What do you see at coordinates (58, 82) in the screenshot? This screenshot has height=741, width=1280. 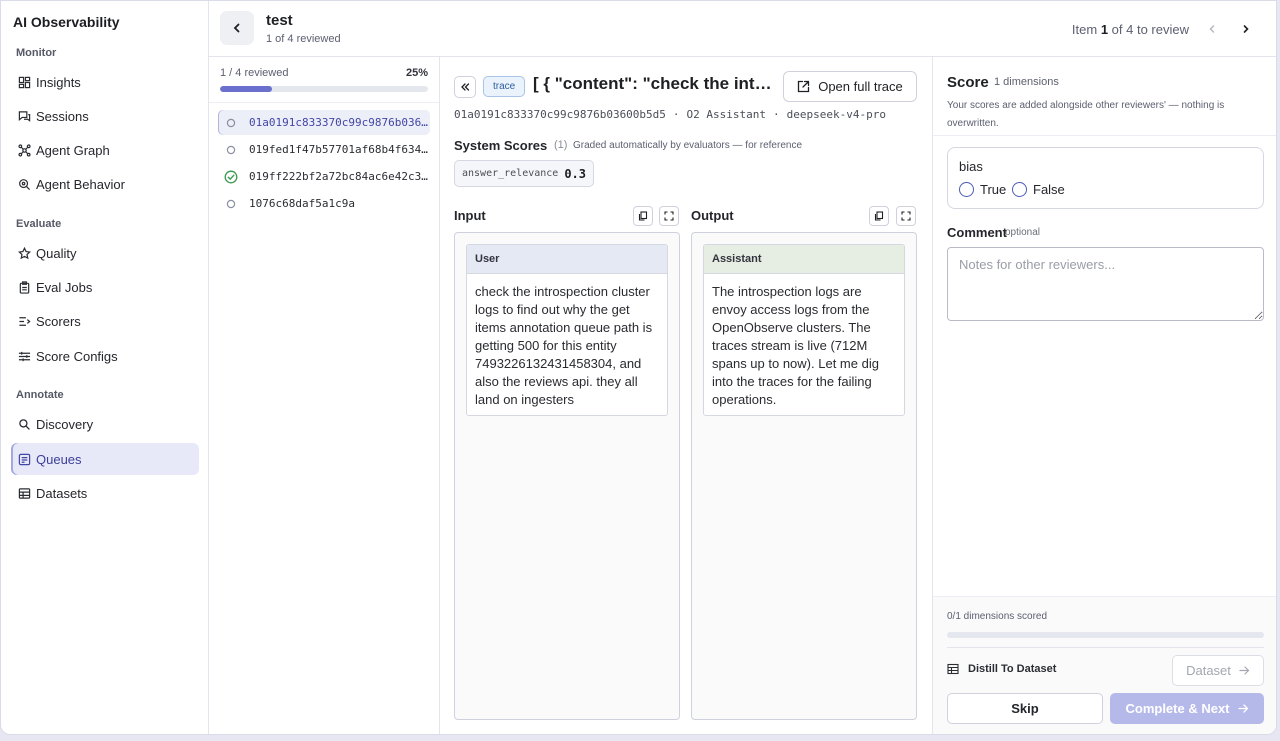 I see `sidebar-item-label: Insights` at bounding box center [58, 82].